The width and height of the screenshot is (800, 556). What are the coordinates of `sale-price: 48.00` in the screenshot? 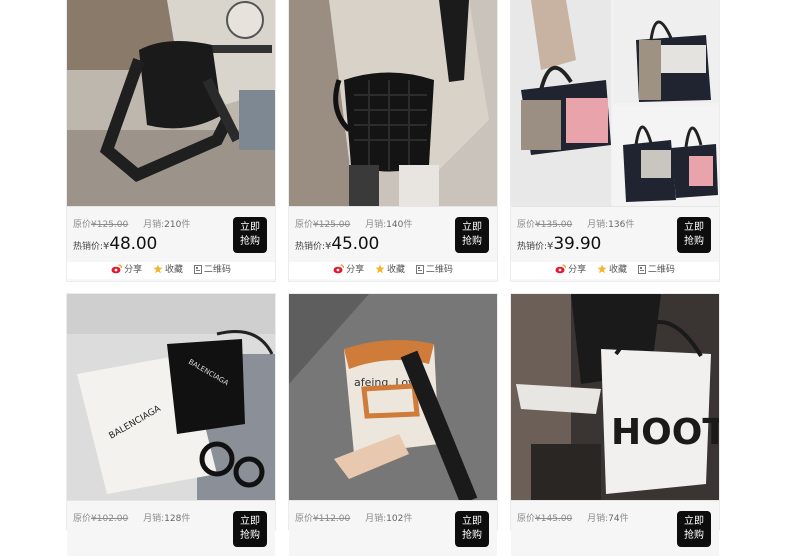 It's located at (133, 244).